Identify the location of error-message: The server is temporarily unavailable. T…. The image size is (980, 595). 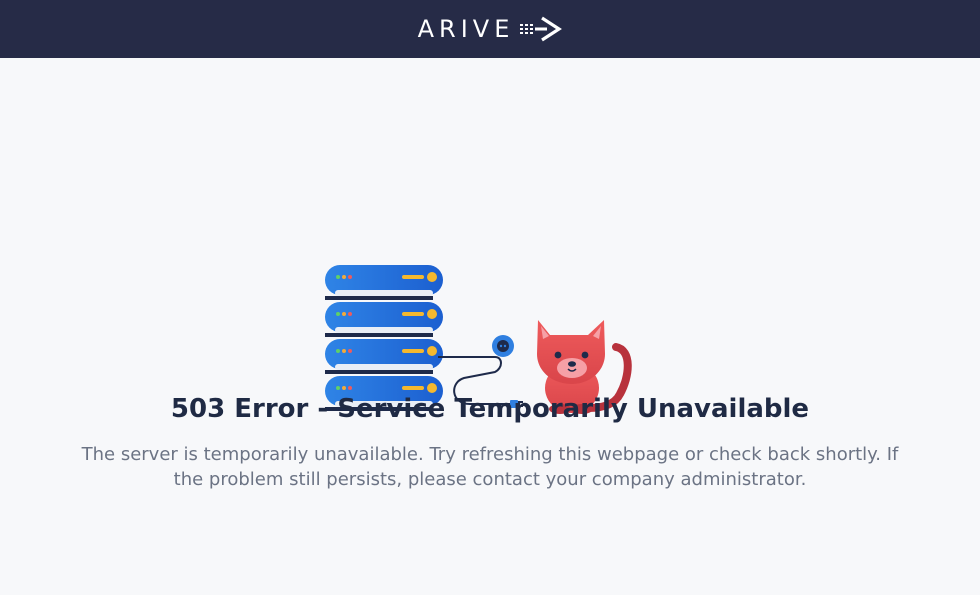
(490, 467).